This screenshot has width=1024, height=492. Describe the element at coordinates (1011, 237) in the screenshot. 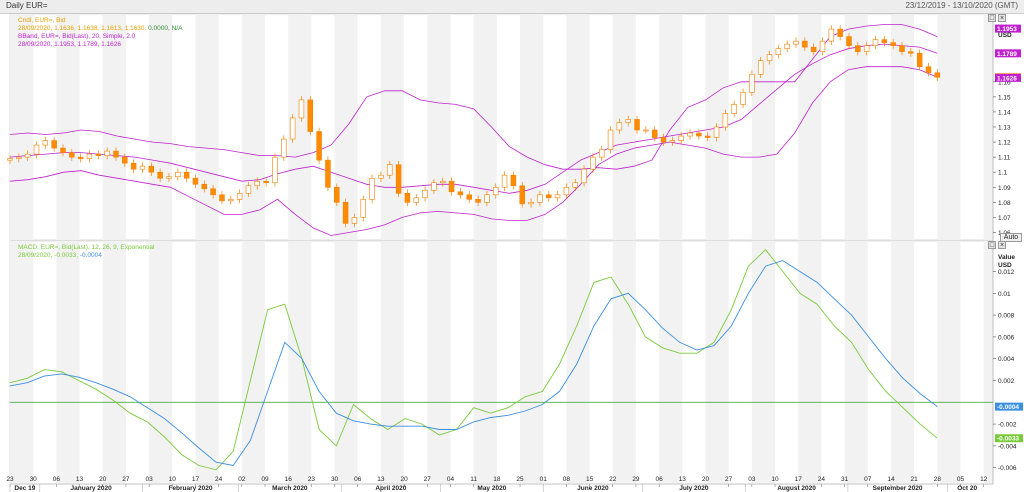

I see `auto-scale-button: Auto` at that location.